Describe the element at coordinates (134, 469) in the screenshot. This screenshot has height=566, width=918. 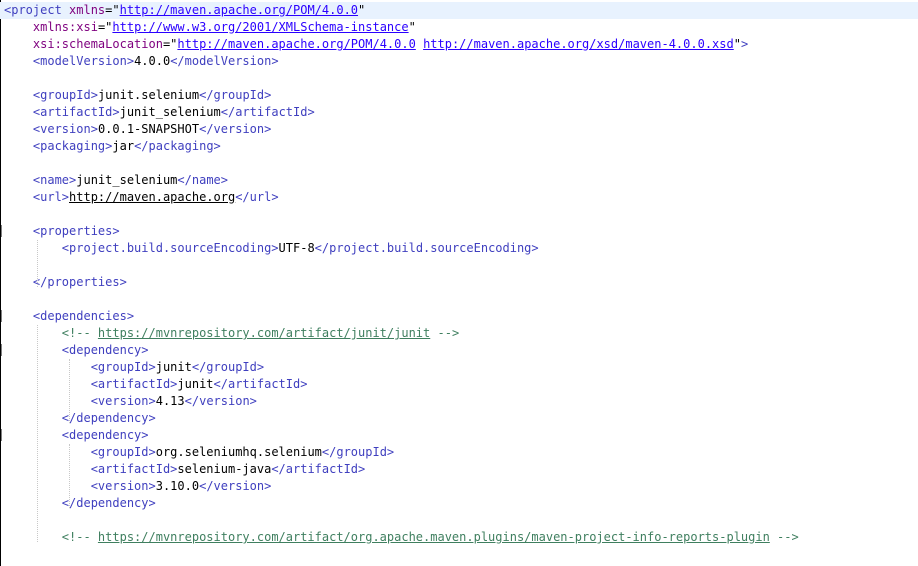
I see `xml-tag-token: <artifactId>` at that location.